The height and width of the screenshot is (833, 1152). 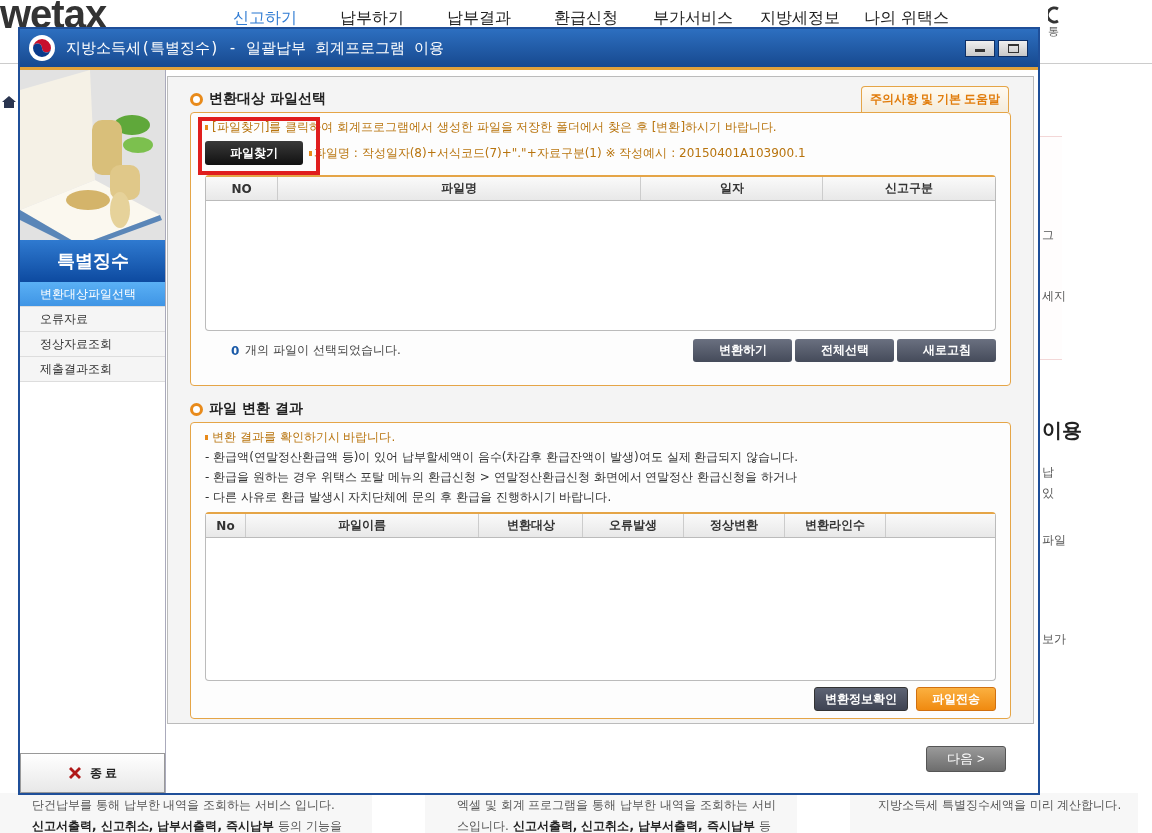 What do you see at coordinates (800, 18) in the screenshot?
I see `nav-menu-item: 지방세정보` at bounding box center [800, 18].